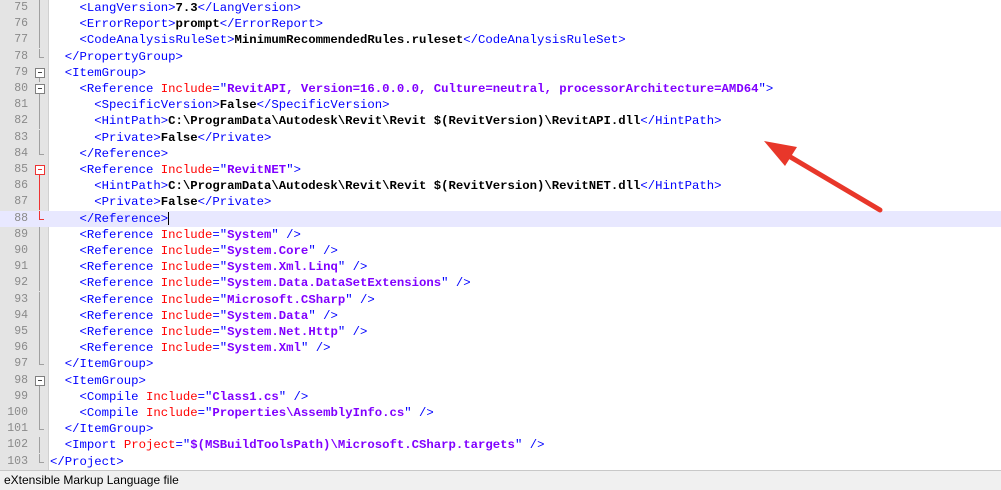 The height and width of the screenshot is (490, 1001). Describe the element at coordinates (500, 73) in the screenshot. I see `code-line: 79 <ItemGroup>` at that location.